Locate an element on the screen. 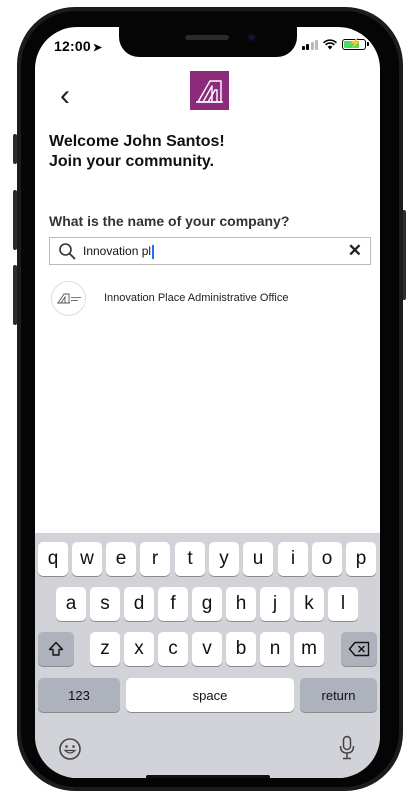 The width and height of the screenshot is (409, 797). battery-icon: ⚡ is located at coordinates (355, 44).